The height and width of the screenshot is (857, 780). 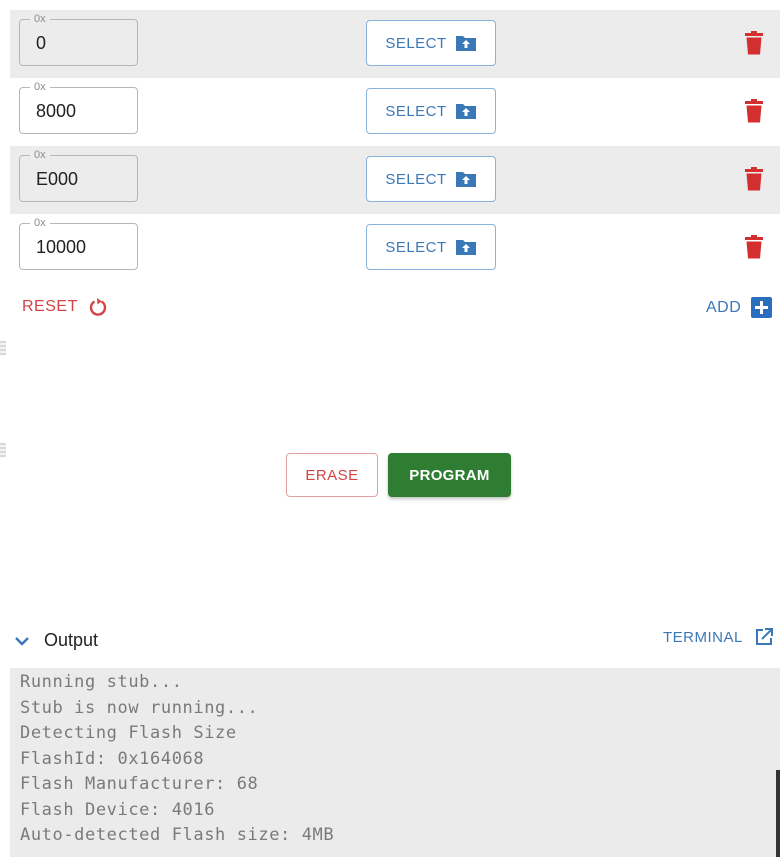 What do you see at coordinates (78, 39) in the screenshot?
I see `address-field: 0x 0` at bounding box center [78, 39].